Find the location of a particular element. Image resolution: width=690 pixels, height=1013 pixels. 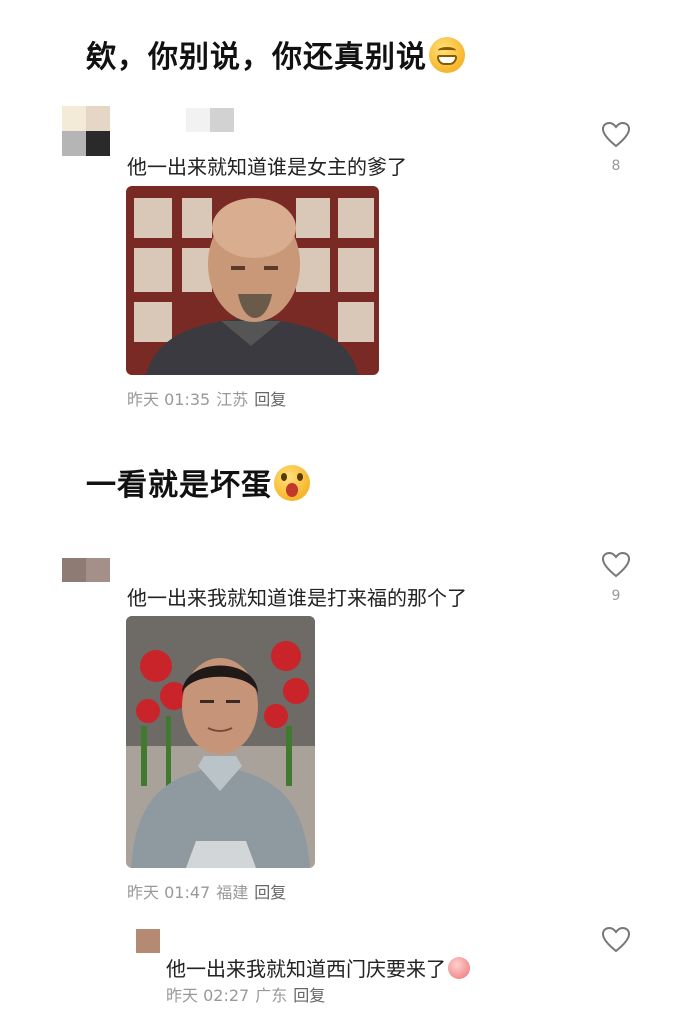

comment-meta: 昨天 01:47 福建 回复 is located at coordinates (209, 891).